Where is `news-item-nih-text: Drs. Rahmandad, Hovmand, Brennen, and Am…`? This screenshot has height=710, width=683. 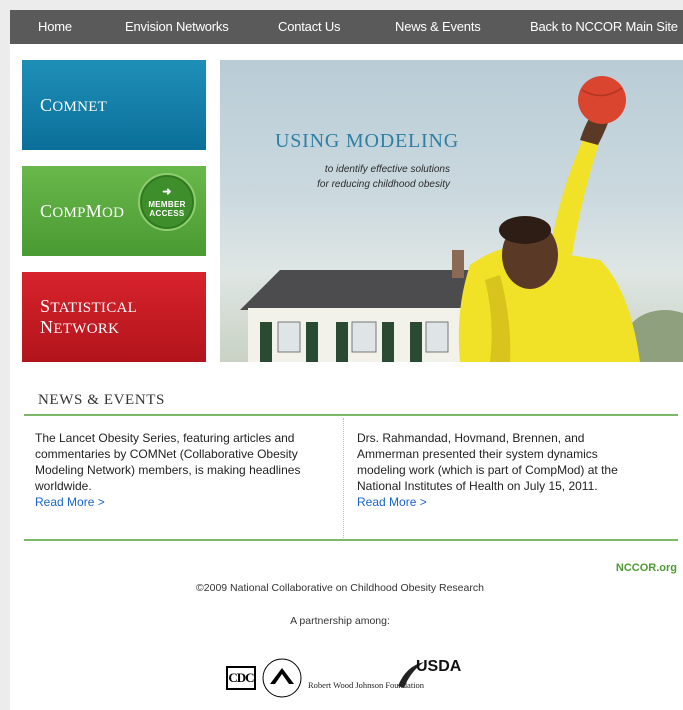 news-item-nih-text: Drs. Rahmandad, Hovmand, Brennen, and Am… is located at coordinates (487, 462).